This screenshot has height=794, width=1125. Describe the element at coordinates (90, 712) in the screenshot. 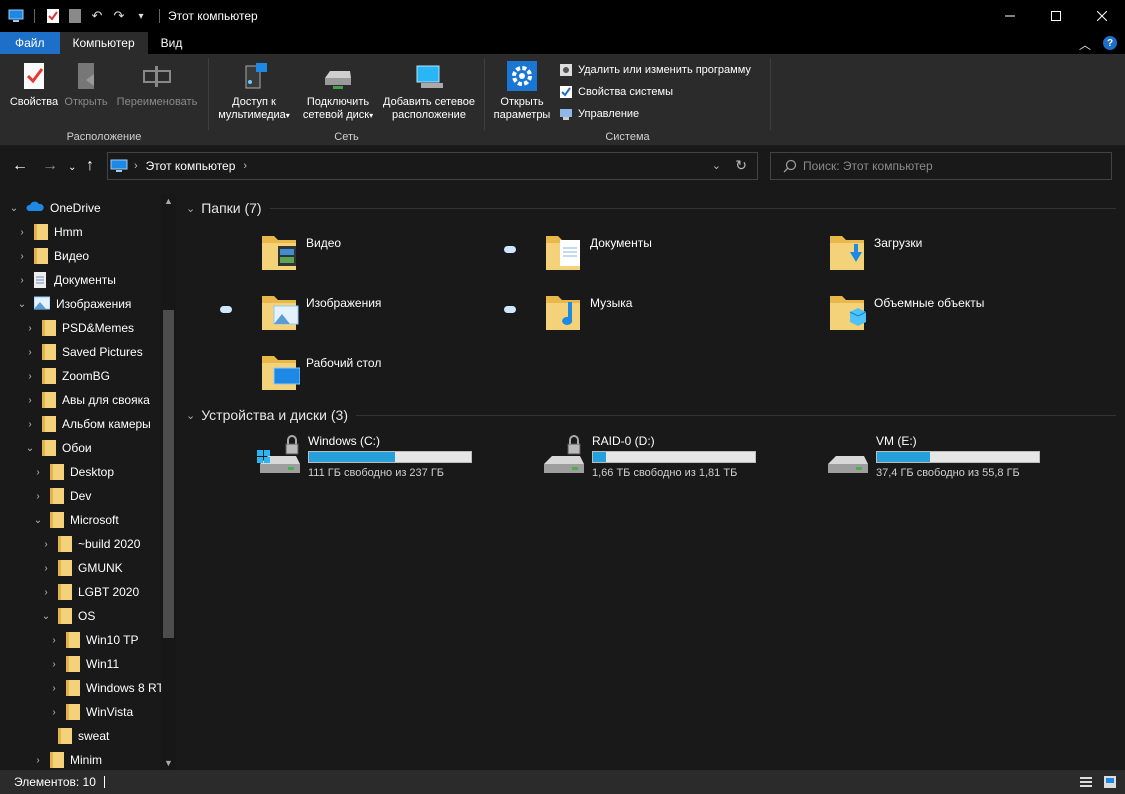

I see `nav-tree-item: › WinVista` at that location.